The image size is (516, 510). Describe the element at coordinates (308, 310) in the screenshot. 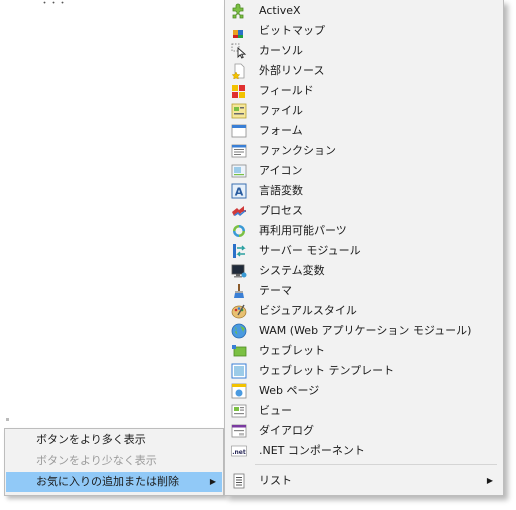

I see `menu-item-label: ビジュアルスタイル` at that location.